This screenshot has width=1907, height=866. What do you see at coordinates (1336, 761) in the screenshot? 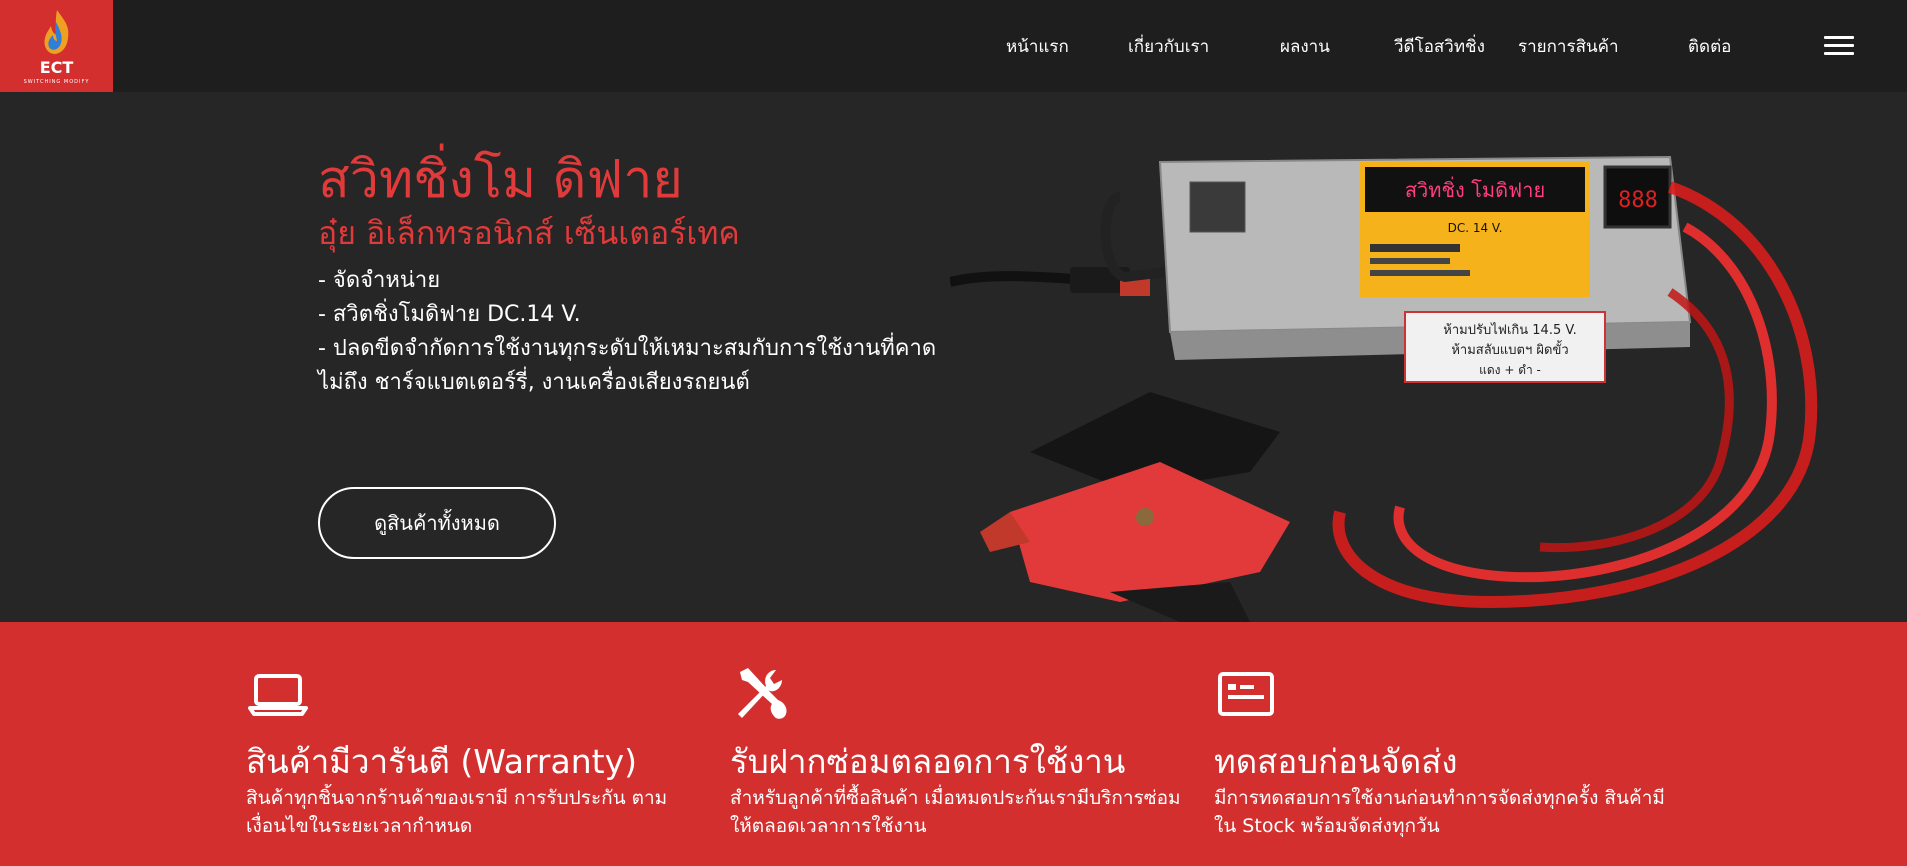
I see `feature-title: ทดสอบก่อนจัดส่ง` at bounding box center [1336, 761].